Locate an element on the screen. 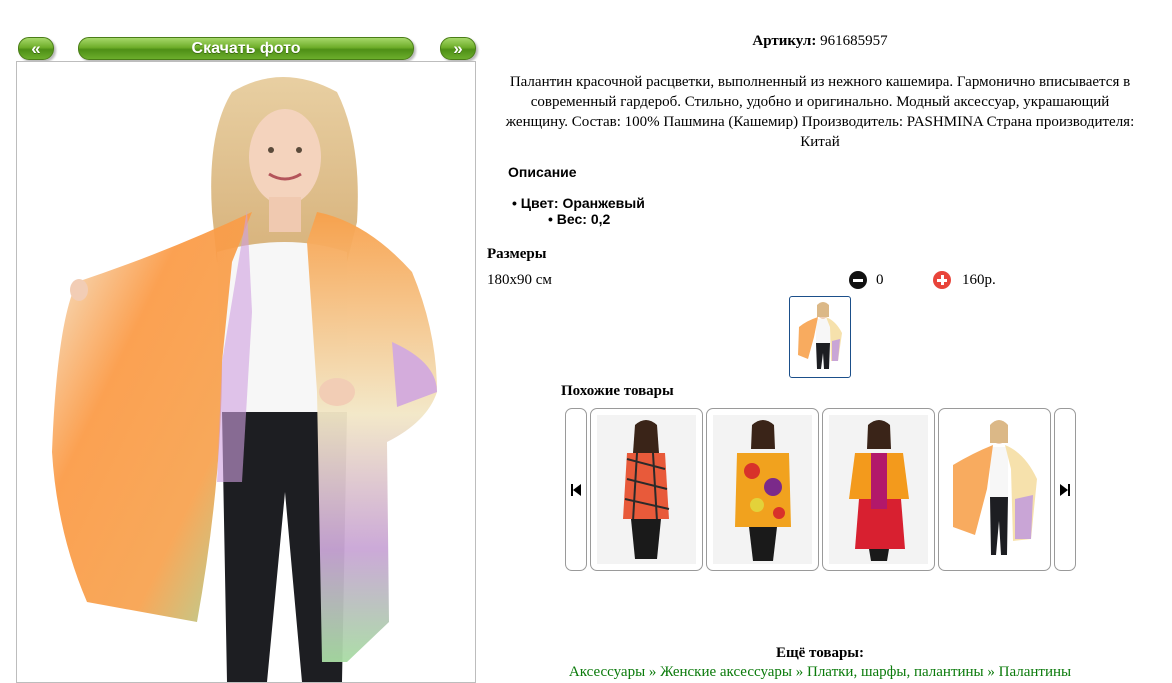  weight-detail-text: Вес: 0,2 is located at coordinates (583, 219).